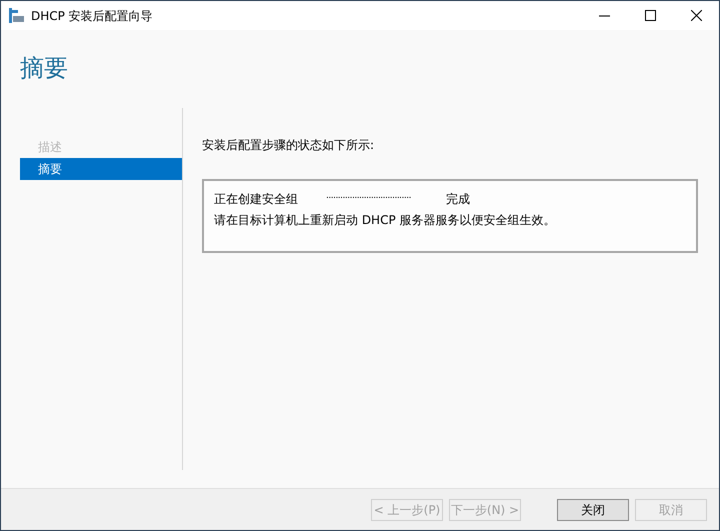  What do you see at coordinates (44, 68) in the screenshot?
I see `page-heading: 摘要` at bounding box center [44, 68].